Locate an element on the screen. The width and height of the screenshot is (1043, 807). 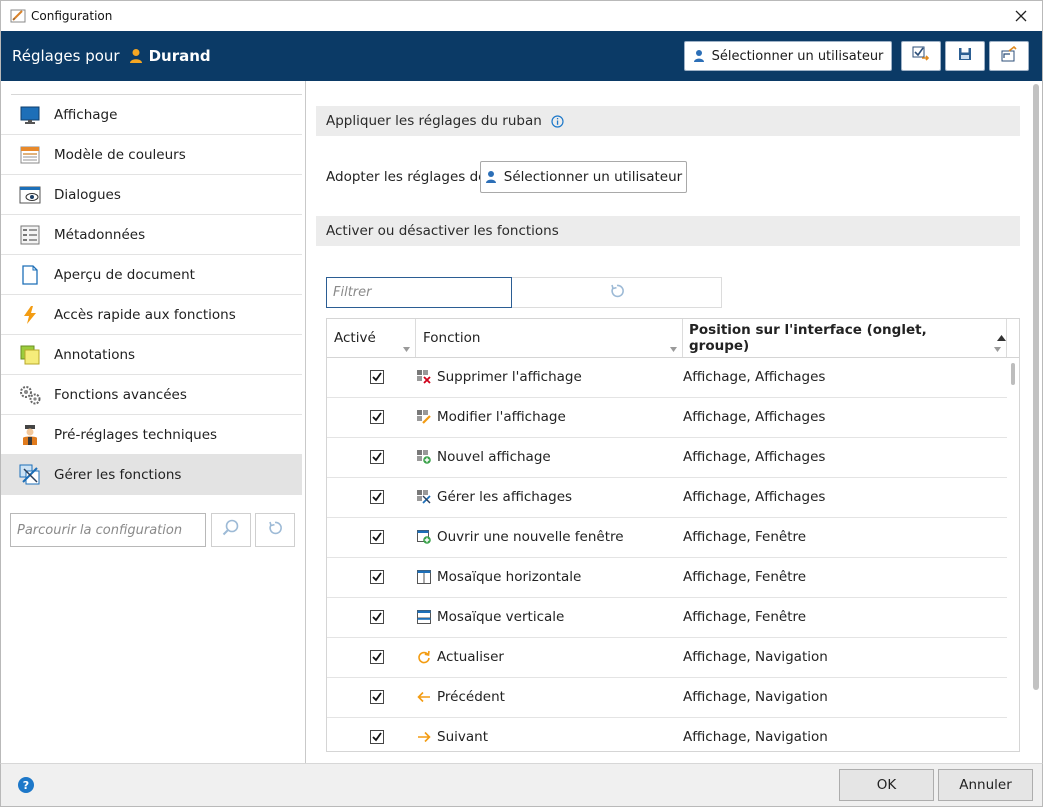
function-name: Gérer les affichages is located at coordinates (505, 497).